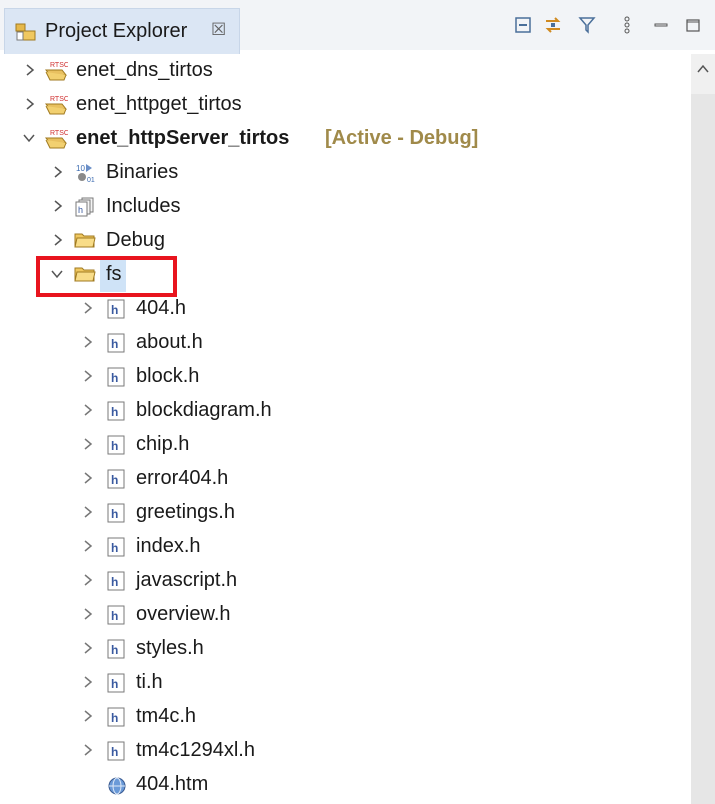 The image size is (715, 804). Describe the element at coordinates (166, 716) in the screenshot. I see `tree-item-label: tm4c.h` at that location.